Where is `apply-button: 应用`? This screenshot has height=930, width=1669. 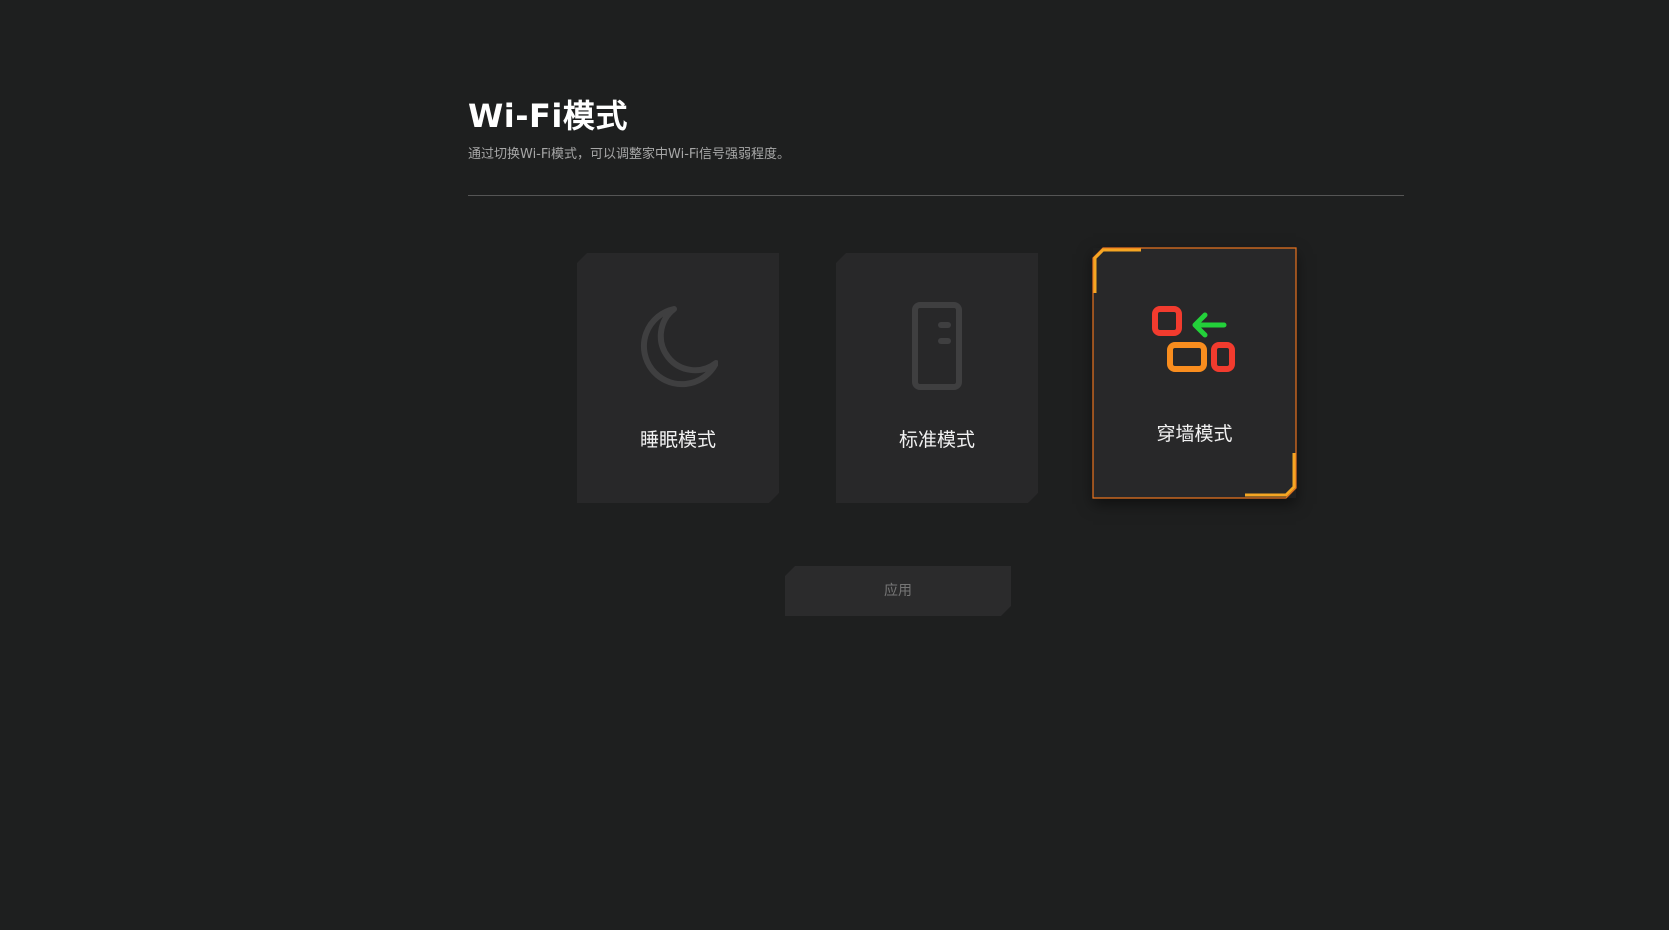
apply-button: 应用 is located at coordinates (898, 591).